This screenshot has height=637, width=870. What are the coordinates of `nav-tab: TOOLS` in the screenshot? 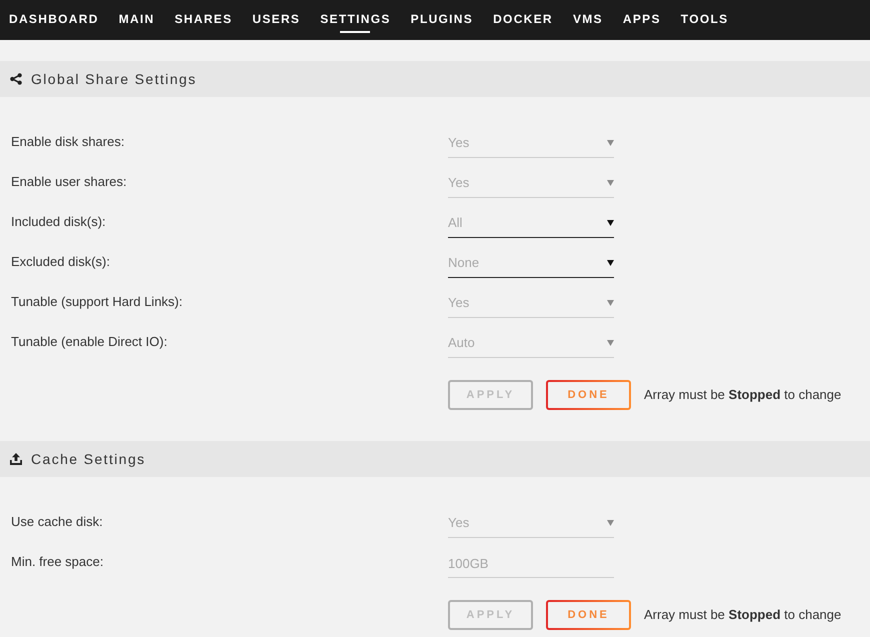 It's located at (704, 20).